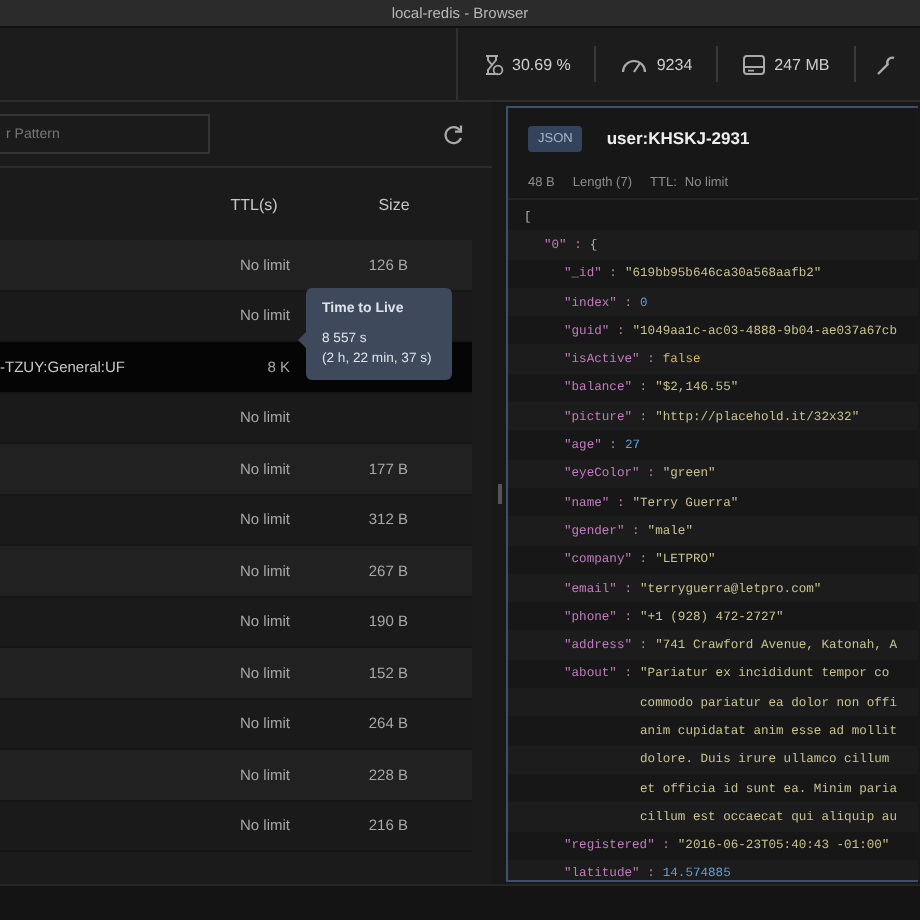 This screenshot has width=920, height=920. I want to click on column-header: Size, so click(402, 204).